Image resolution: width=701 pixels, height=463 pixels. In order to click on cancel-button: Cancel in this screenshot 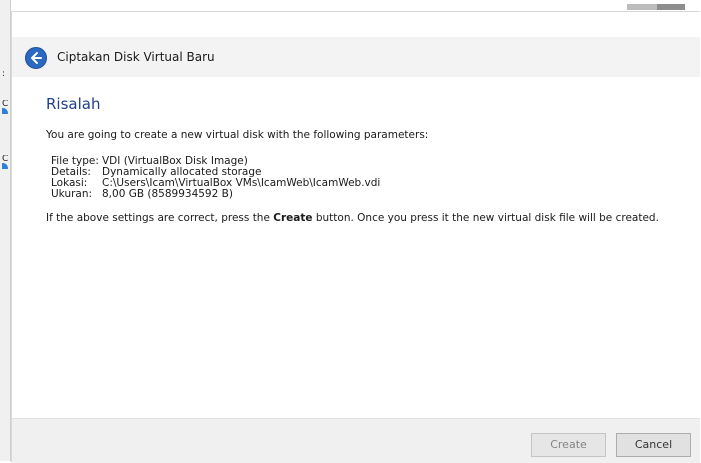, I will do `click(653, 445)`.